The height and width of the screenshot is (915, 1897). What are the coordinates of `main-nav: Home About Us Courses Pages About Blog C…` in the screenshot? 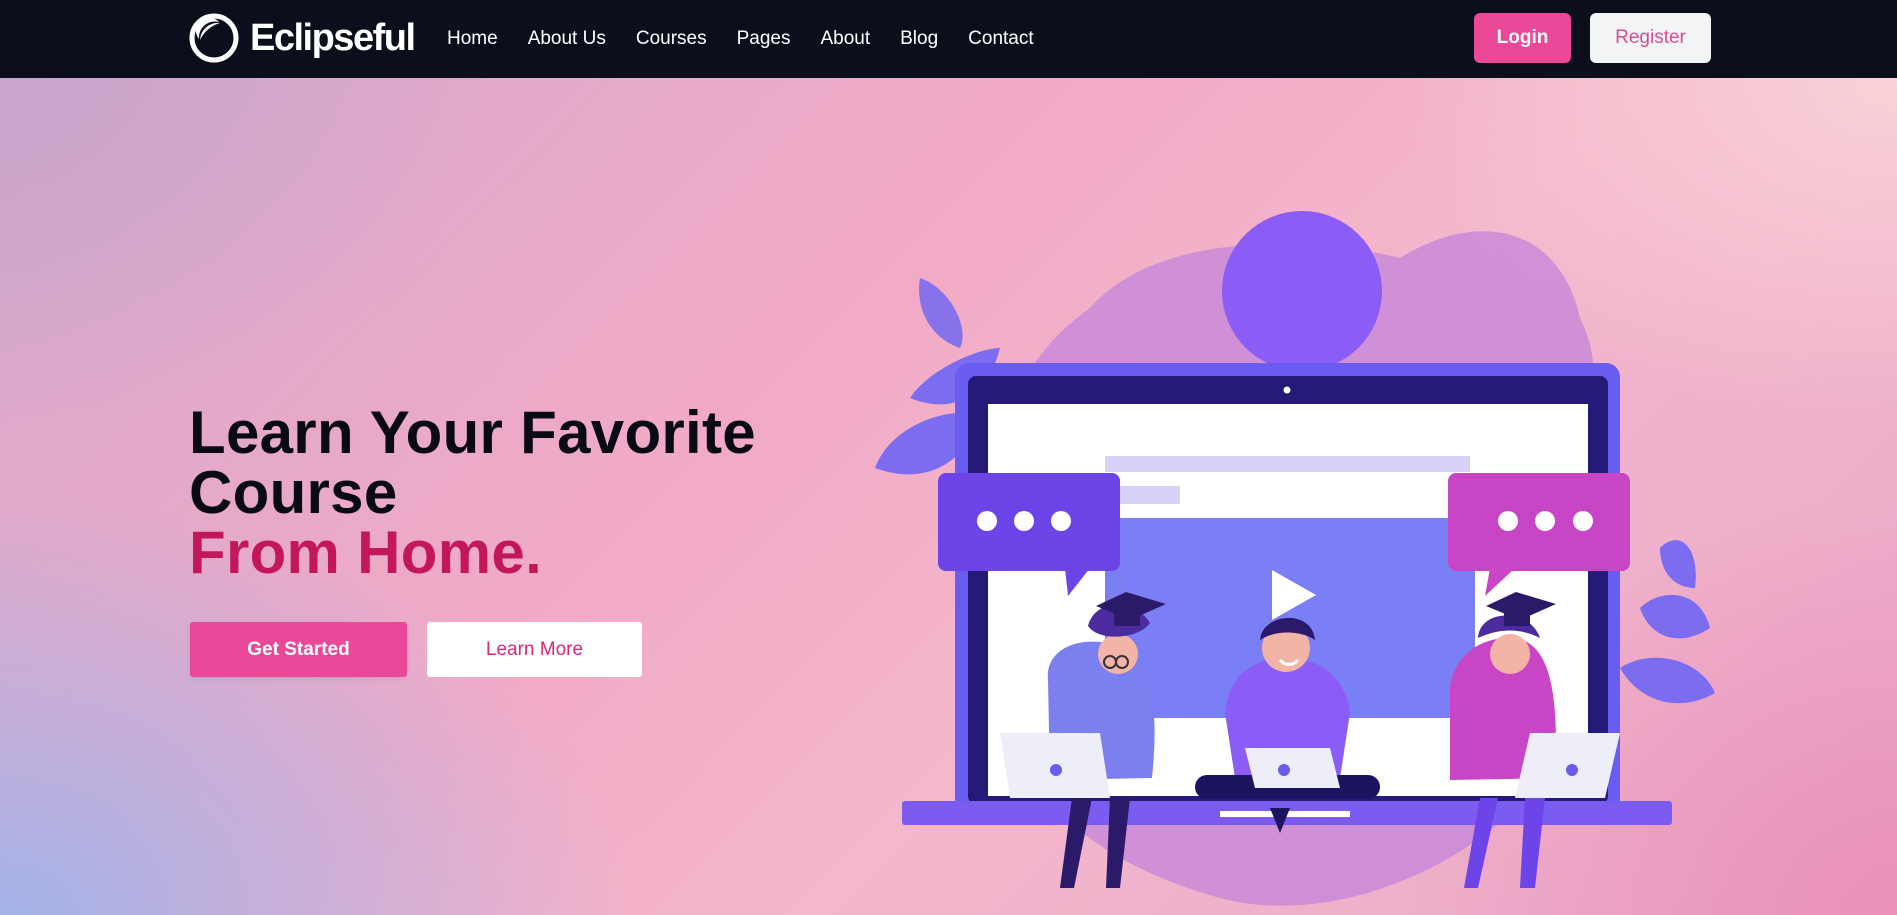 It's located at (755, 39).